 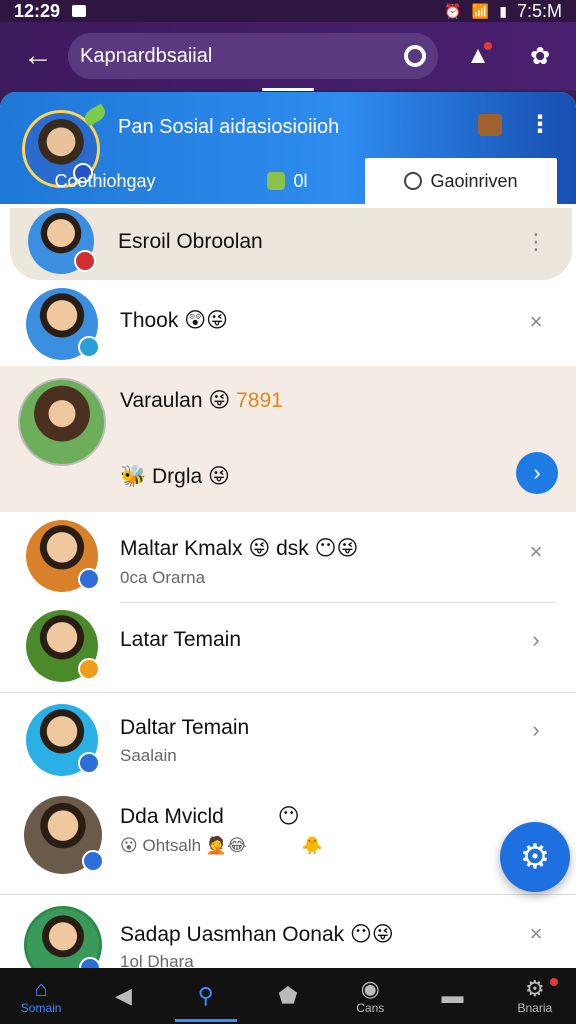 I want to click on contact-name: Dda Mvicld 😶, so click(x=210, y=816).